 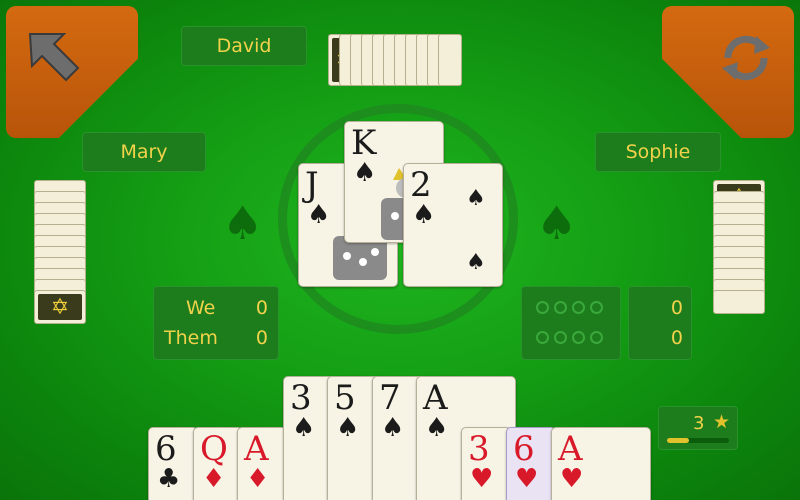 I want to click on card-rank: 7, so click(x=390, y=398).